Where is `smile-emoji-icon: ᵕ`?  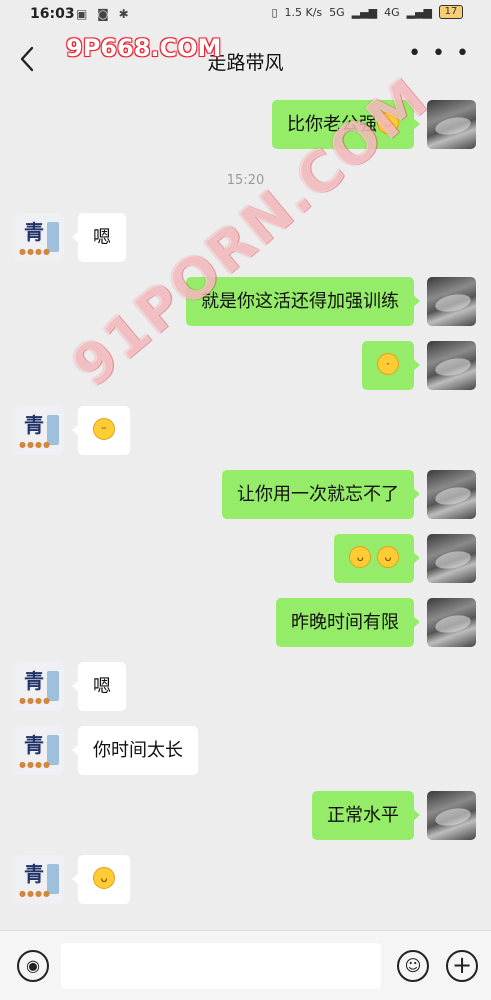 smile-emoji-icon: ᵕ is located at coordinates (104, 429).